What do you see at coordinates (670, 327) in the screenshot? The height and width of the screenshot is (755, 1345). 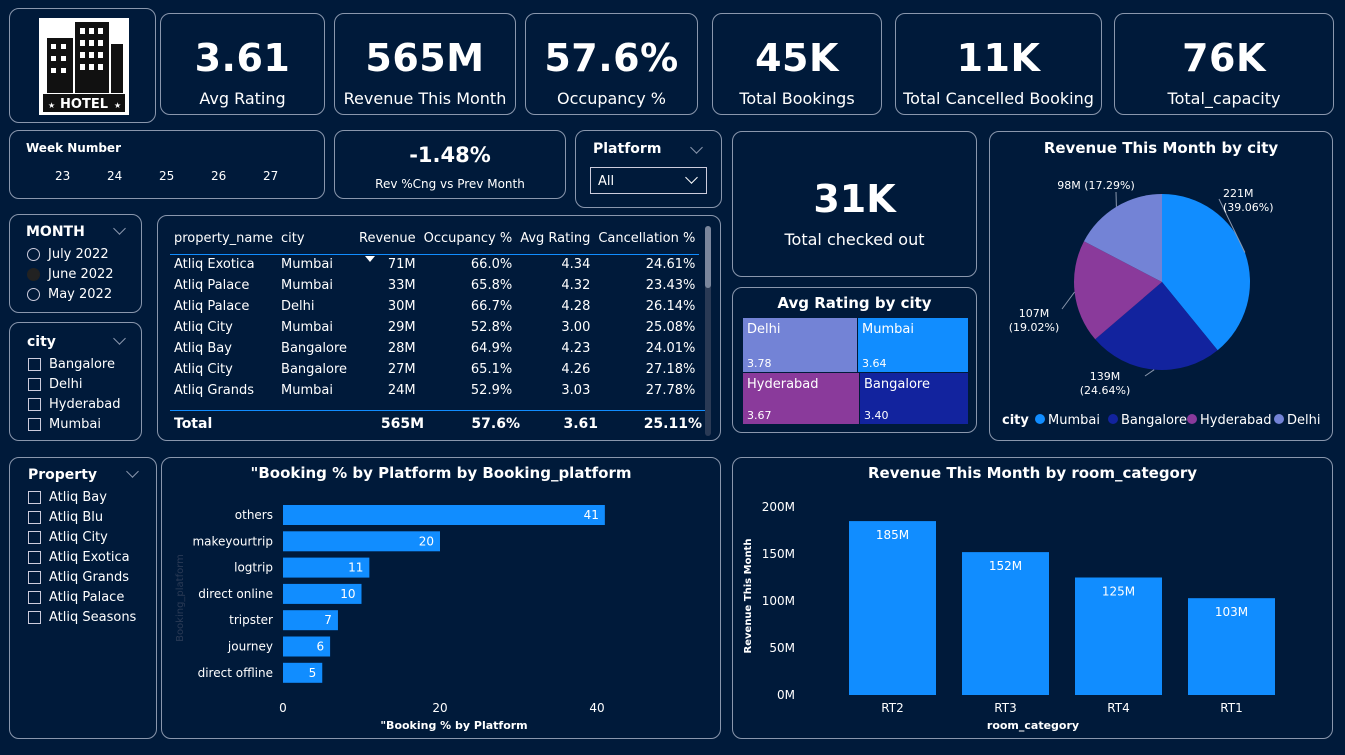 I see `table-cell: 25.08%` at bounding box center [670, 327].